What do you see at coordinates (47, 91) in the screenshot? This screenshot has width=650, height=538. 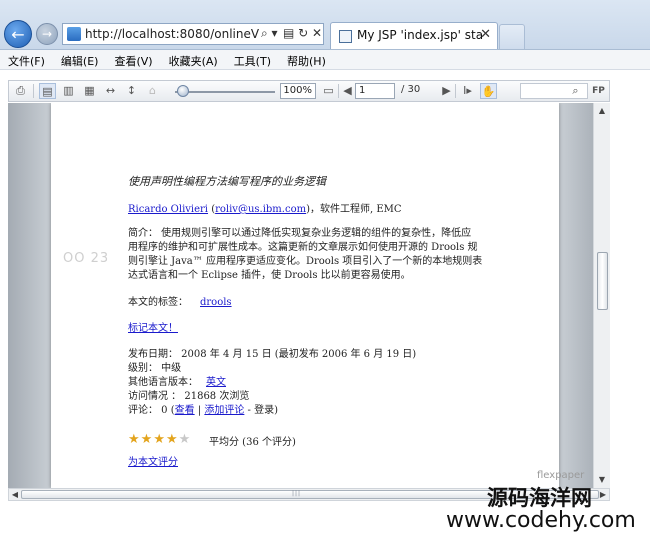 I see `single-page-icon: ▤` at bounding box center [47, 91].